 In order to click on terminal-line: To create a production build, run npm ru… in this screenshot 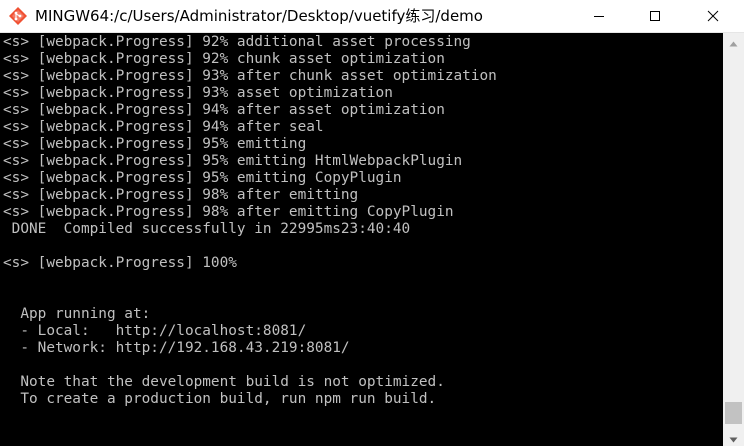, I will do `click(220, 399)`.